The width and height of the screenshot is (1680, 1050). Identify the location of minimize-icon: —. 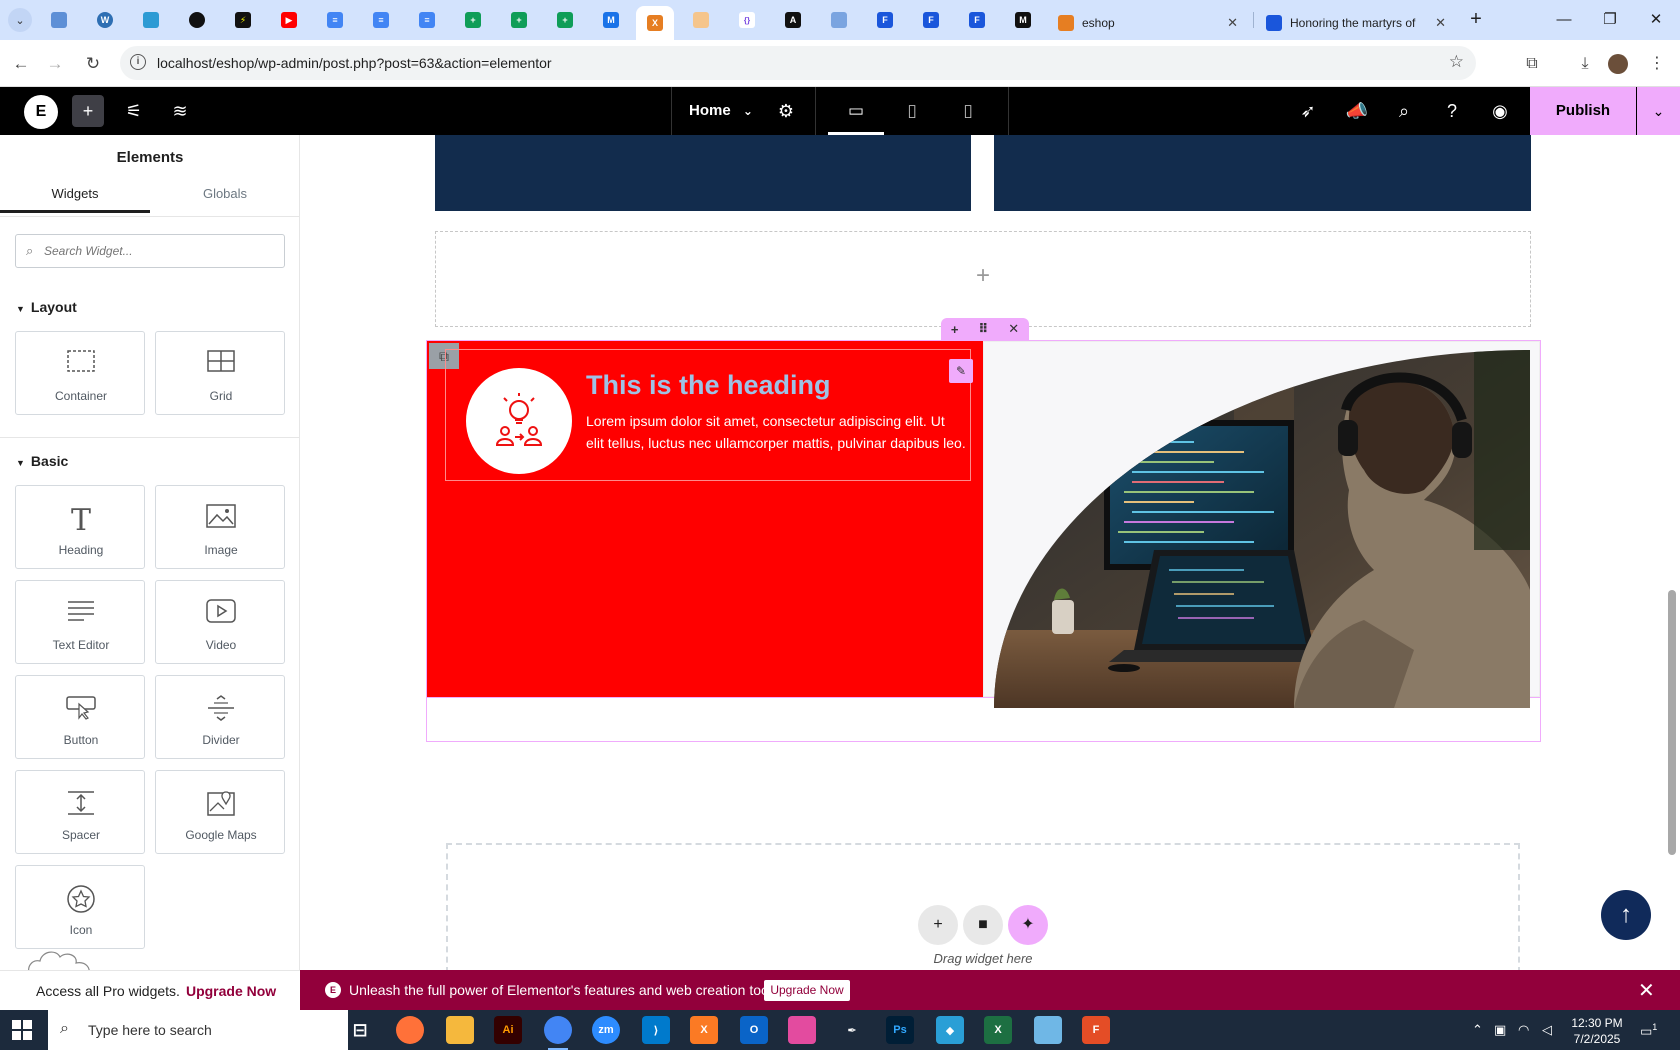
(1564, 20).